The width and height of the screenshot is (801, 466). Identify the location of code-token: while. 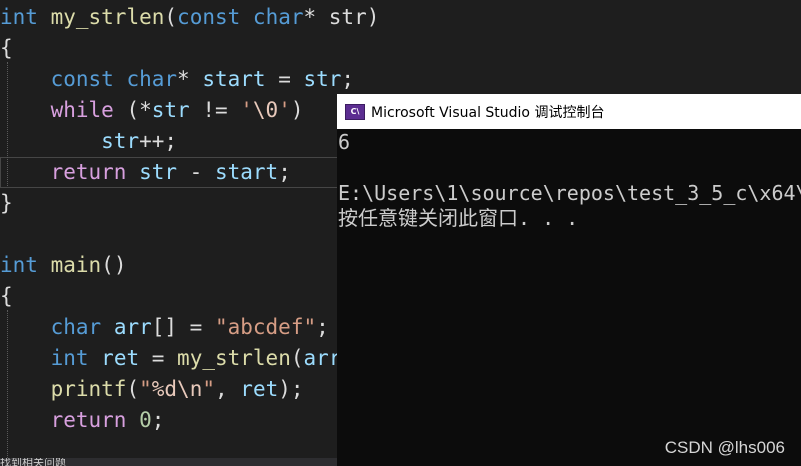
(82, 110).